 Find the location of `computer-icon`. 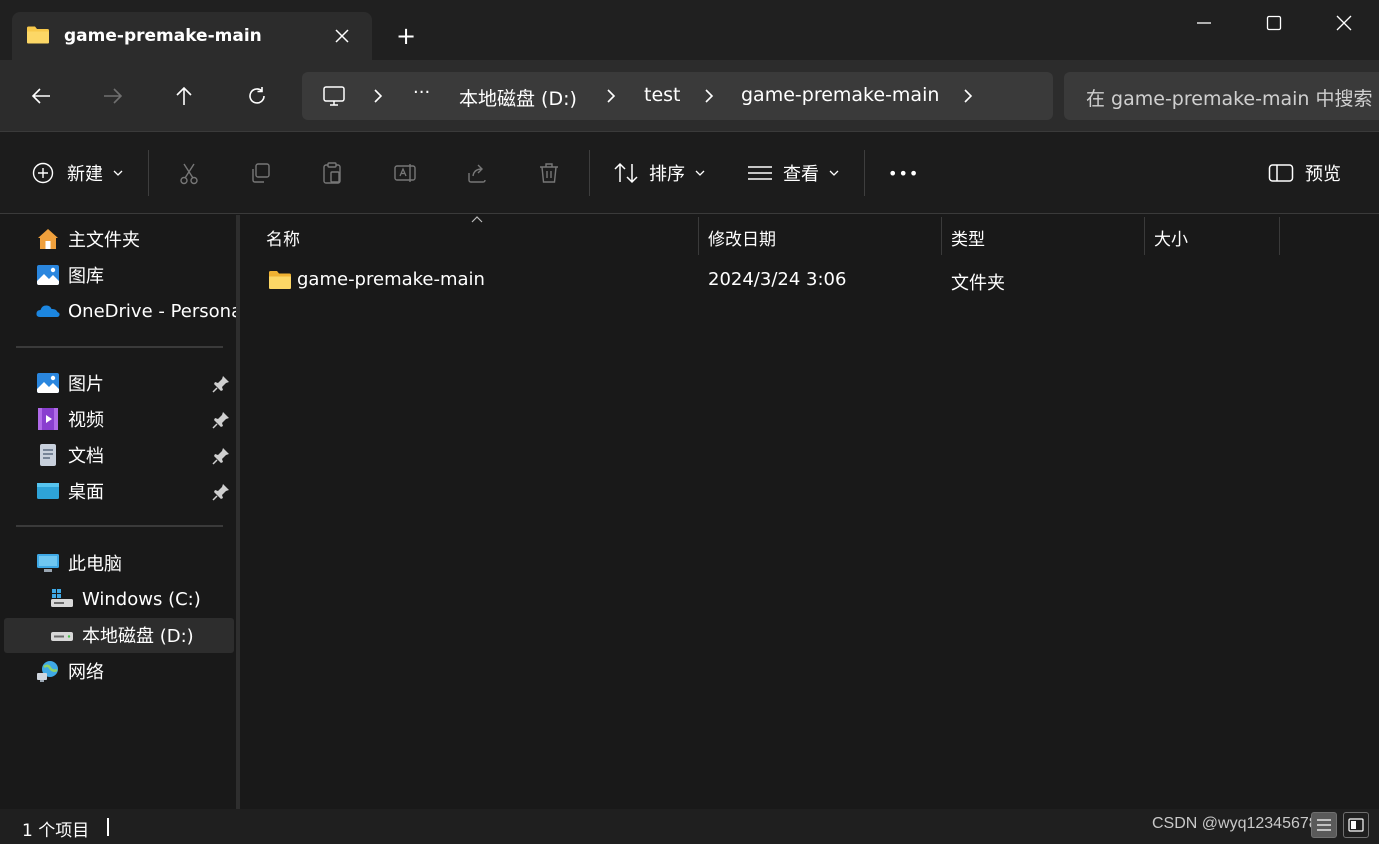

computer-icon is located at coordinates (334, 96).